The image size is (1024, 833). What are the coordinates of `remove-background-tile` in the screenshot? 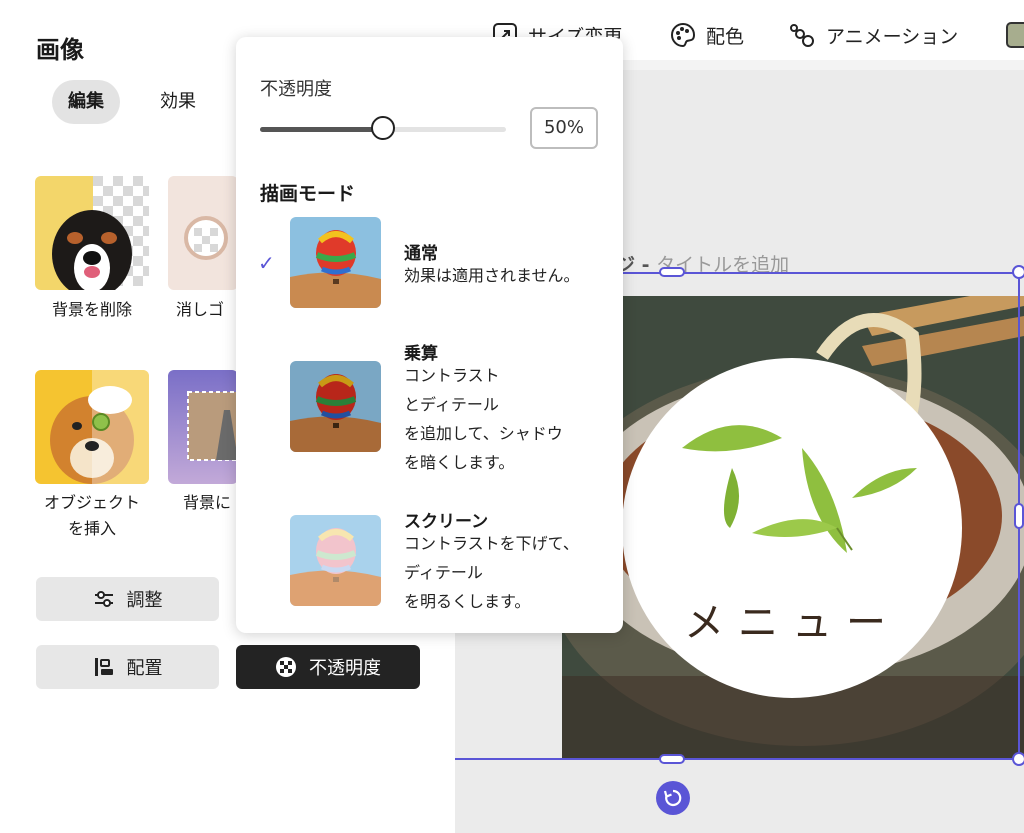 It's located at (92, 233).